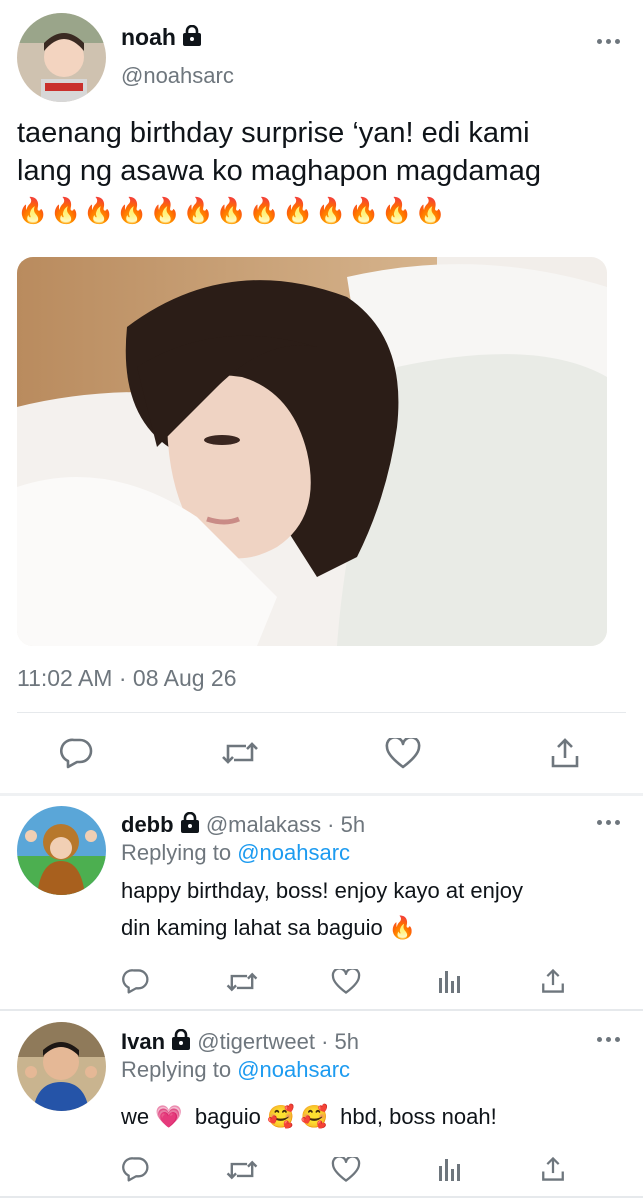  I want to click on tweet-text-line-1: taenang birthday surprise ‘yan! edi kami, so click(273, 133).